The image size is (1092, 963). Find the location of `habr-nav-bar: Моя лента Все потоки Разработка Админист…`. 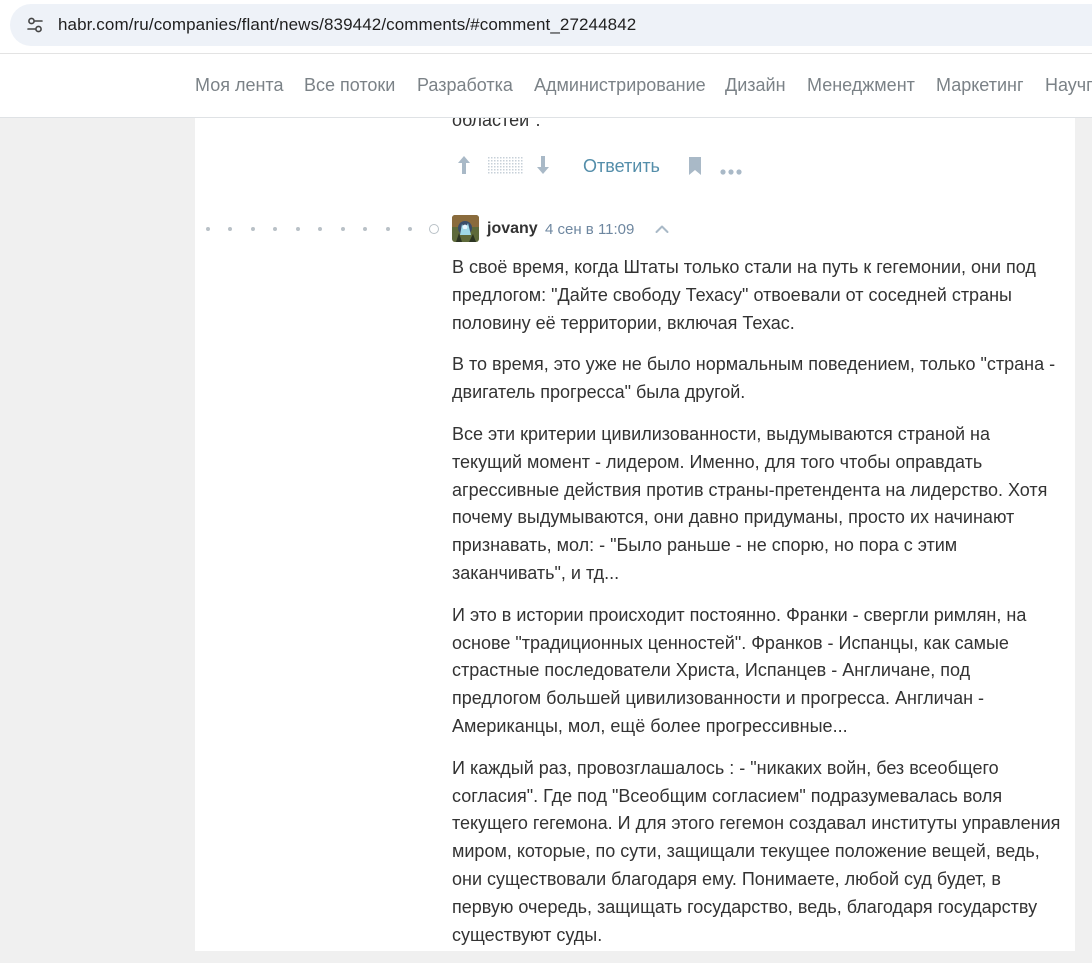

habr-nav-bar: Моя лента Все потоки Разработка Админист… is located at coordinates (546, 86).